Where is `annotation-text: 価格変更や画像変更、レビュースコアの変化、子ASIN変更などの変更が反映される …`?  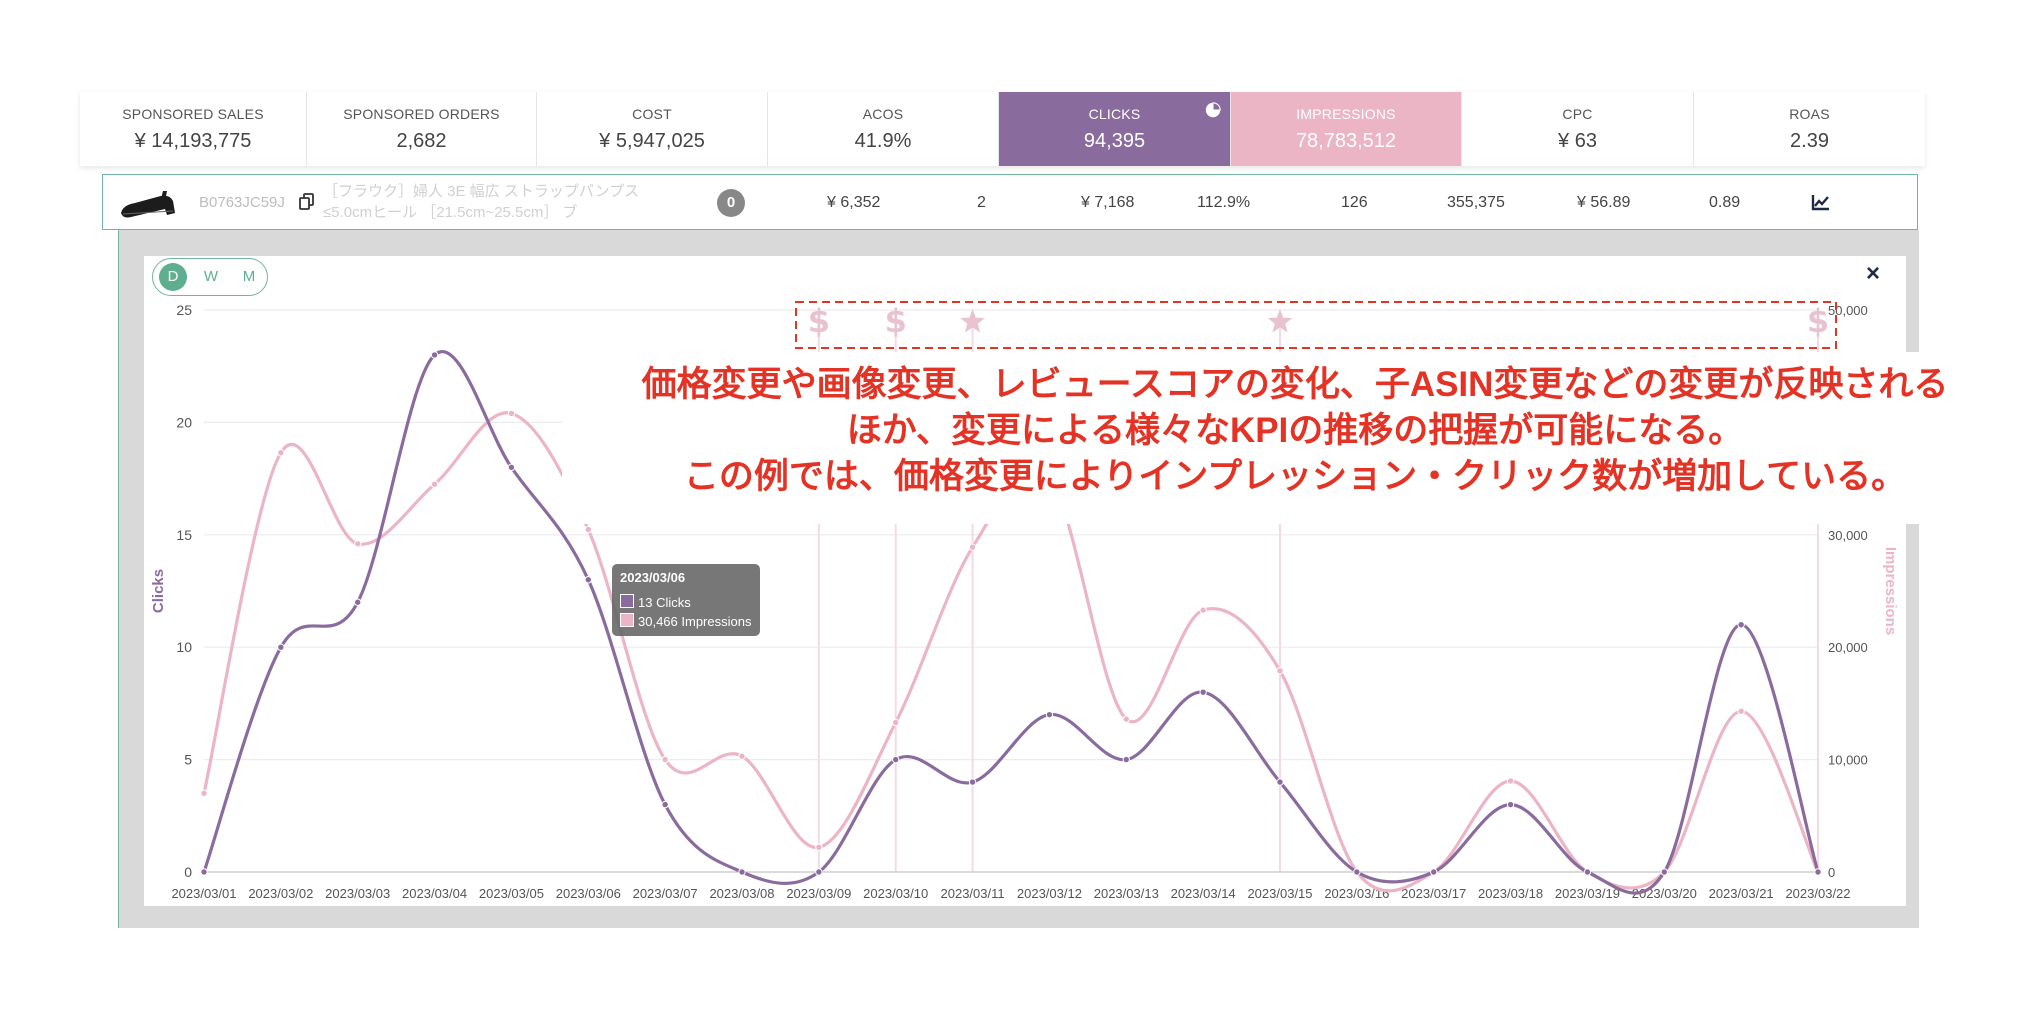 annotation-text: 価格変更や画像変更、レビュースコアの変化、子ASIN変更などの変更が反映される … is located at coordinates (1295, 431).